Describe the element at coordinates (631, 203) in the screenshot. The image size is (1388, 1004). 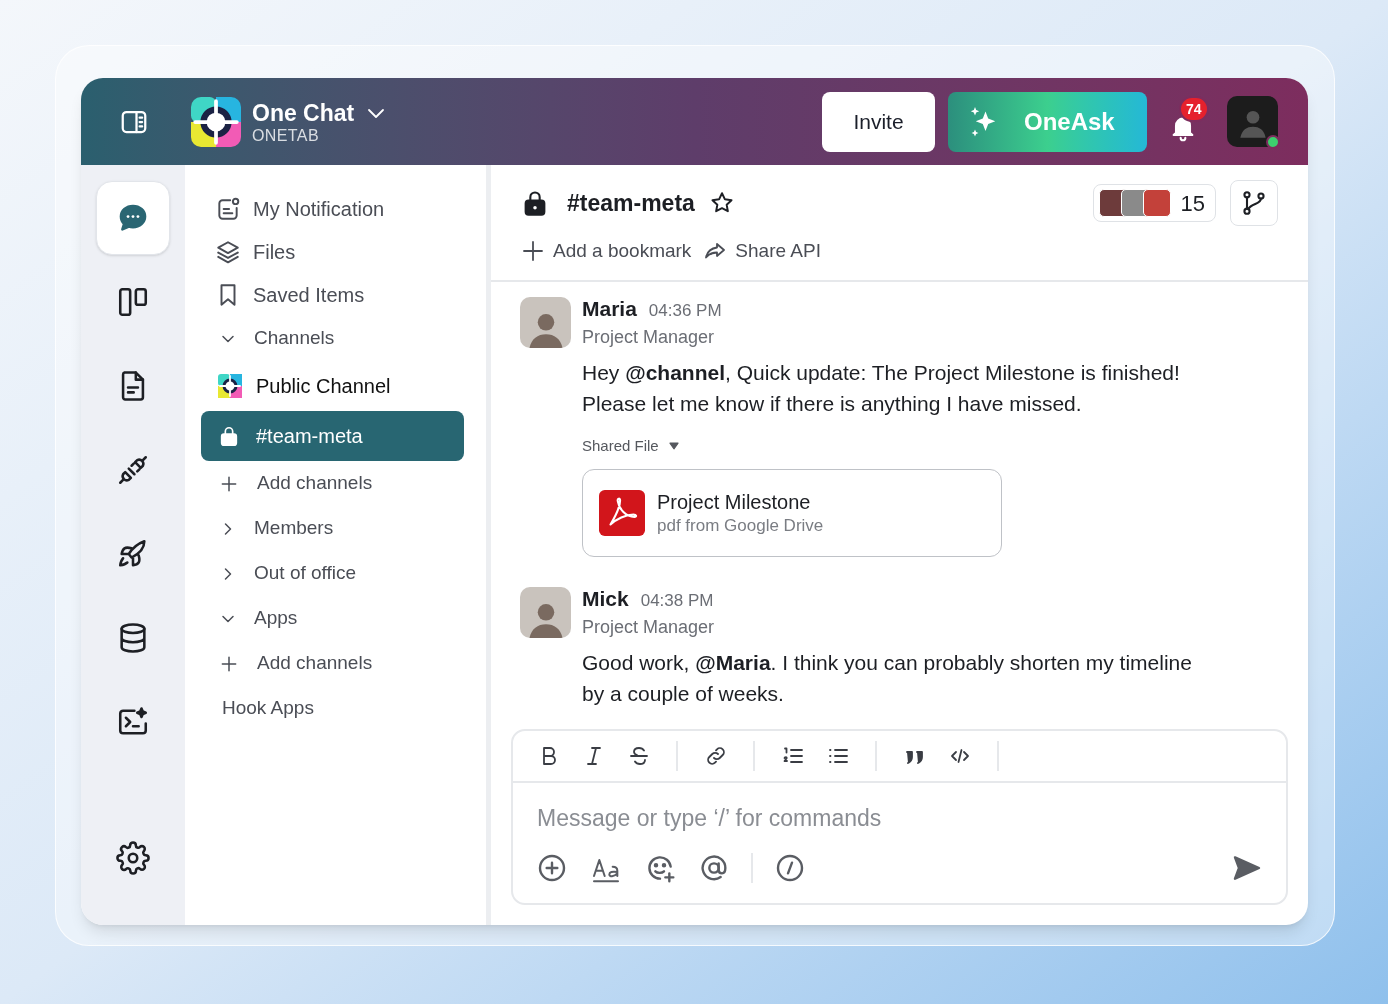
I see `channel-title: #team-meta` at that location.